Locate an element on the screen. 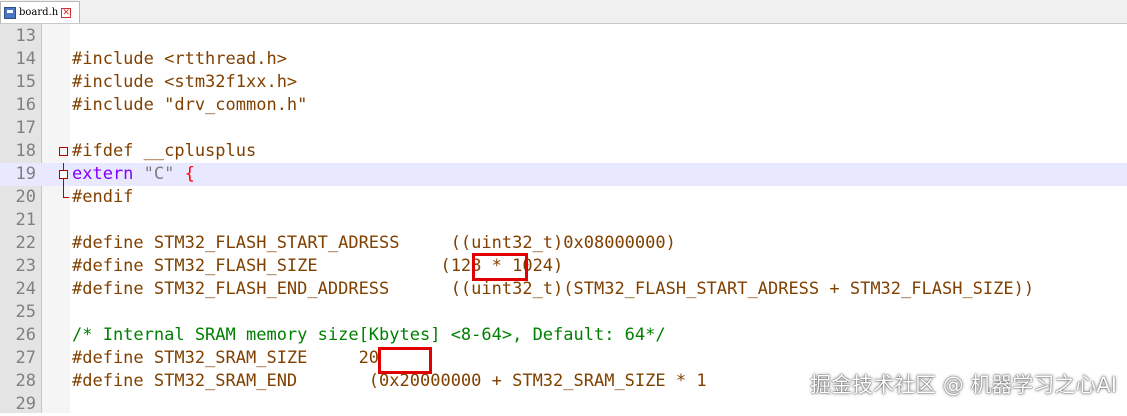 Image resolution: width=1127 pixels, height=416 pixels. line-number: 19 is located at coordinates (25, 174).